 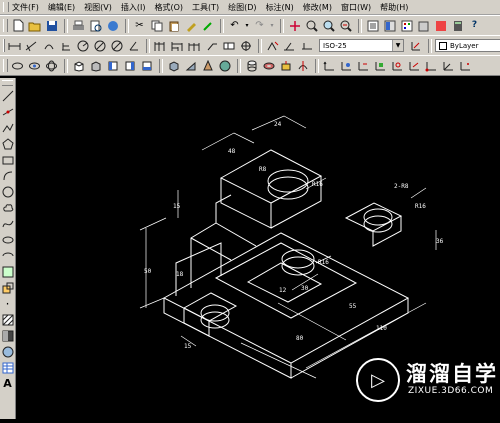 I want to click on ucs-icon, so click(x=329, y=65).